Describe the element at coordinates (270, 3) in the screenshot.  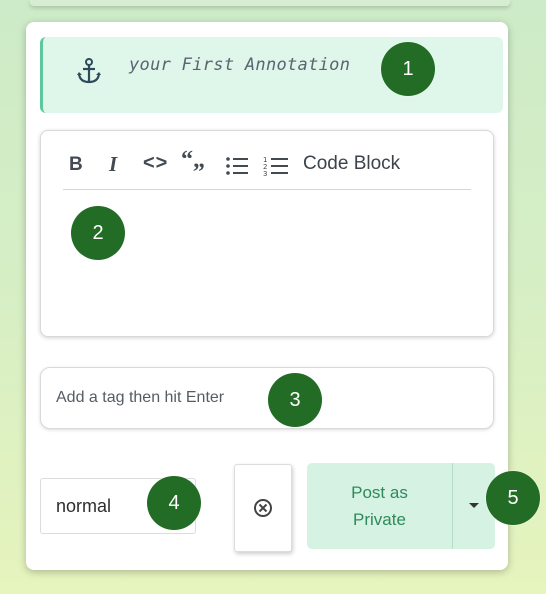
I see `previous-card-edge` at that location.